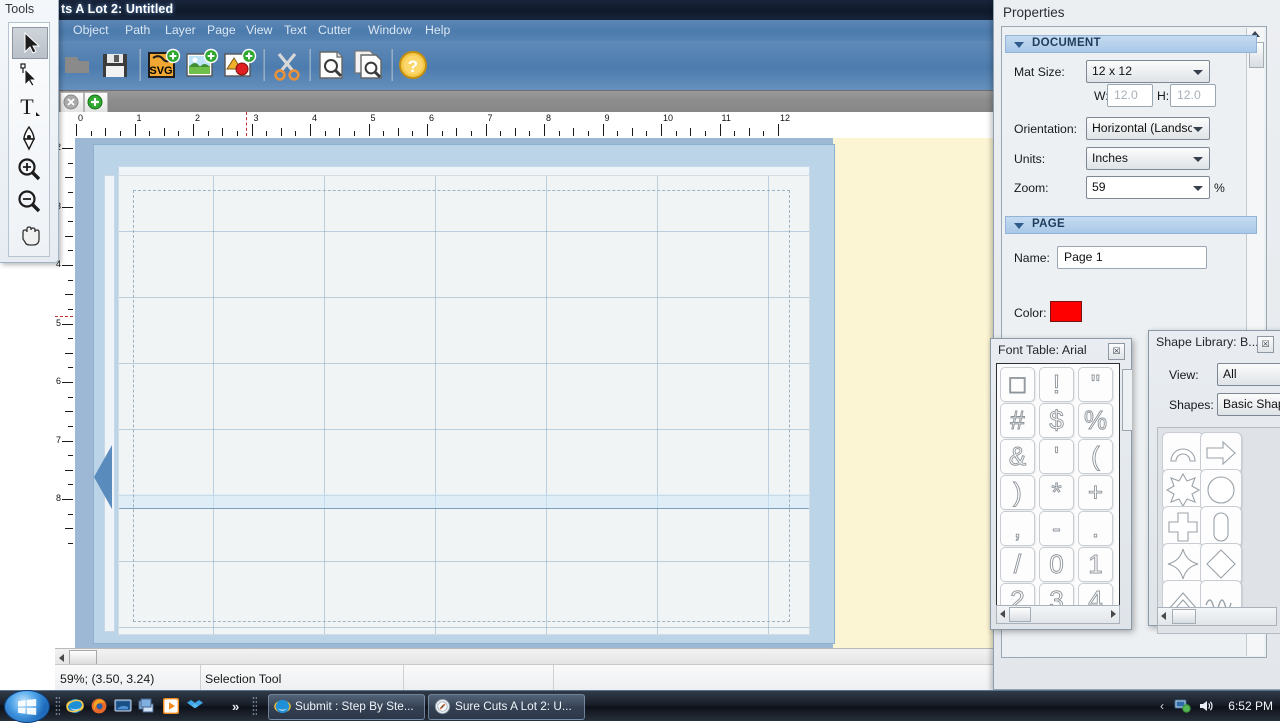 The height and width of the screenshot is (723, 1280). What do you see at coordinates (335, 30) in the screenshot?
I see `menu-item-cutter: Cutter` at bounding box center [335, 30].